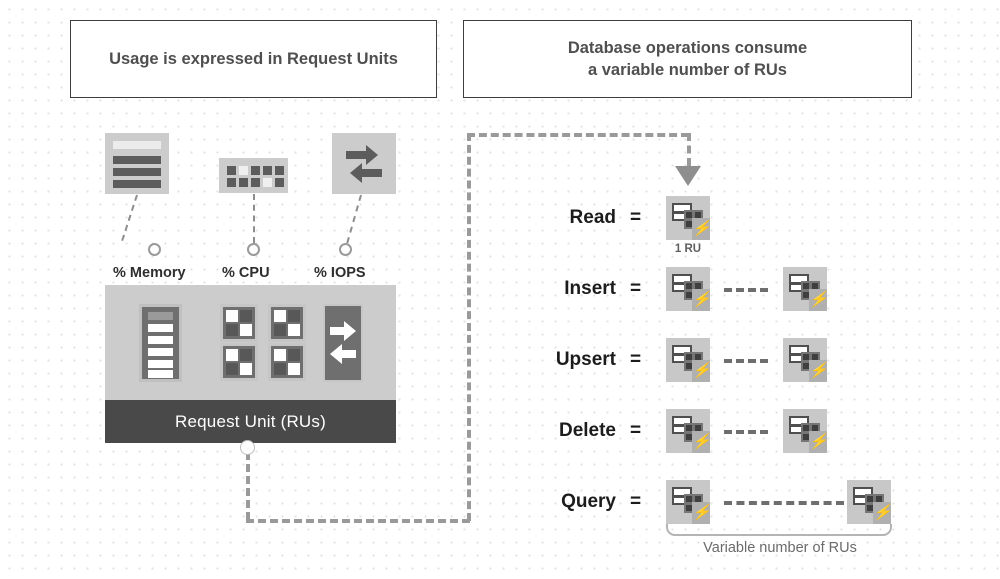 This screenshot has height=579, width=1000. What do you see at coordinates (248, 486) in the screenshot?
I see `route-left-vertical` at bounding box center [248, 486].